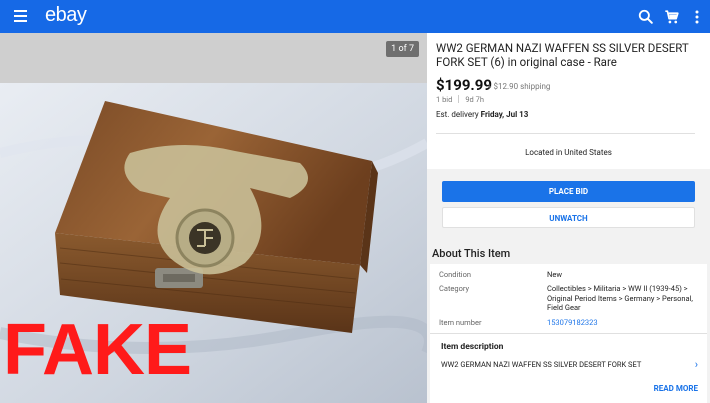 Image resolution: width=710 pixels, height=403 pixels. I want to click on more-vert-icon, so click(697, 17).